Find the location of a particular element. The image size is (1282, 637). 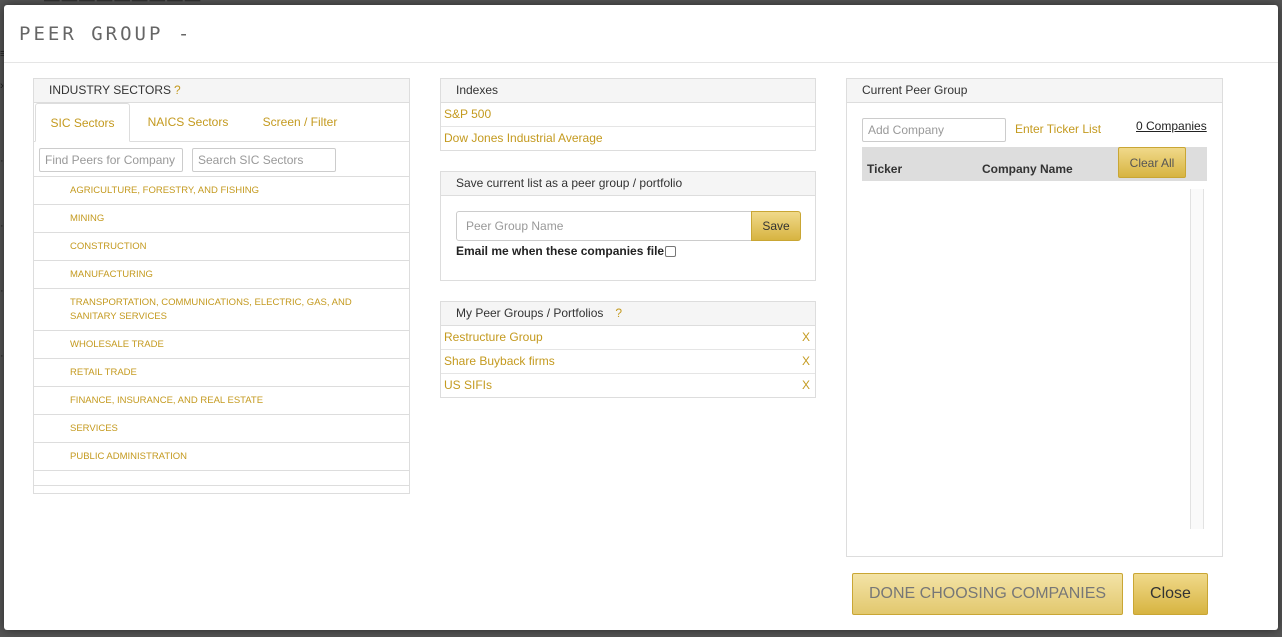

my-groups-help-icon: ? is located at coordinates (618, 313).